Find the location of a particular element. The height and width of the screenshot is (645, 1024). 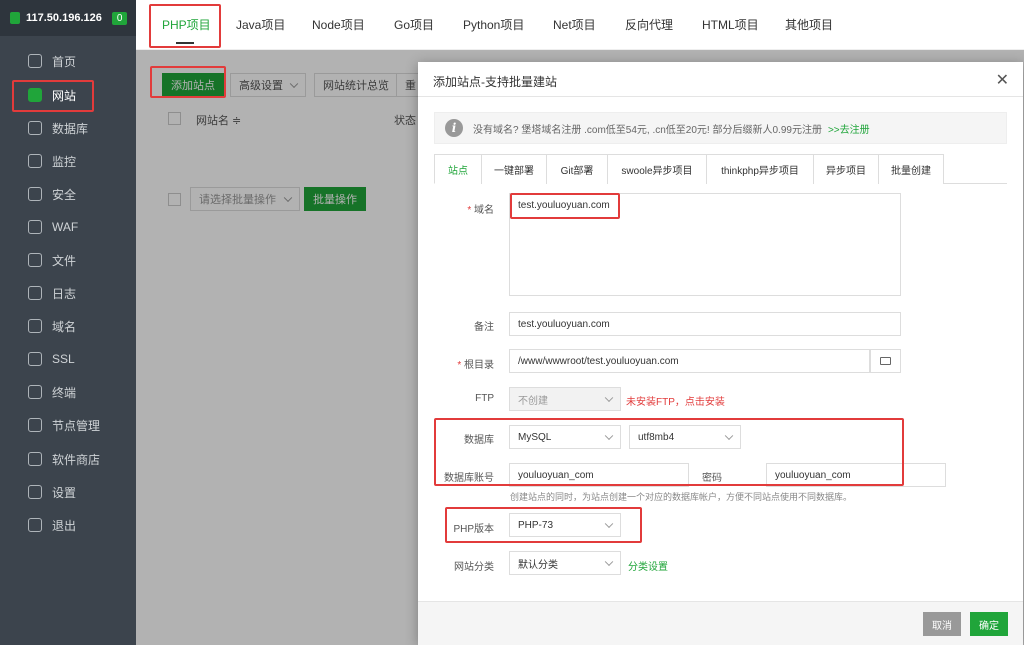

root-input: /www/wwwroot/test.youluoyuan.com is located at coordinates (689, 361).